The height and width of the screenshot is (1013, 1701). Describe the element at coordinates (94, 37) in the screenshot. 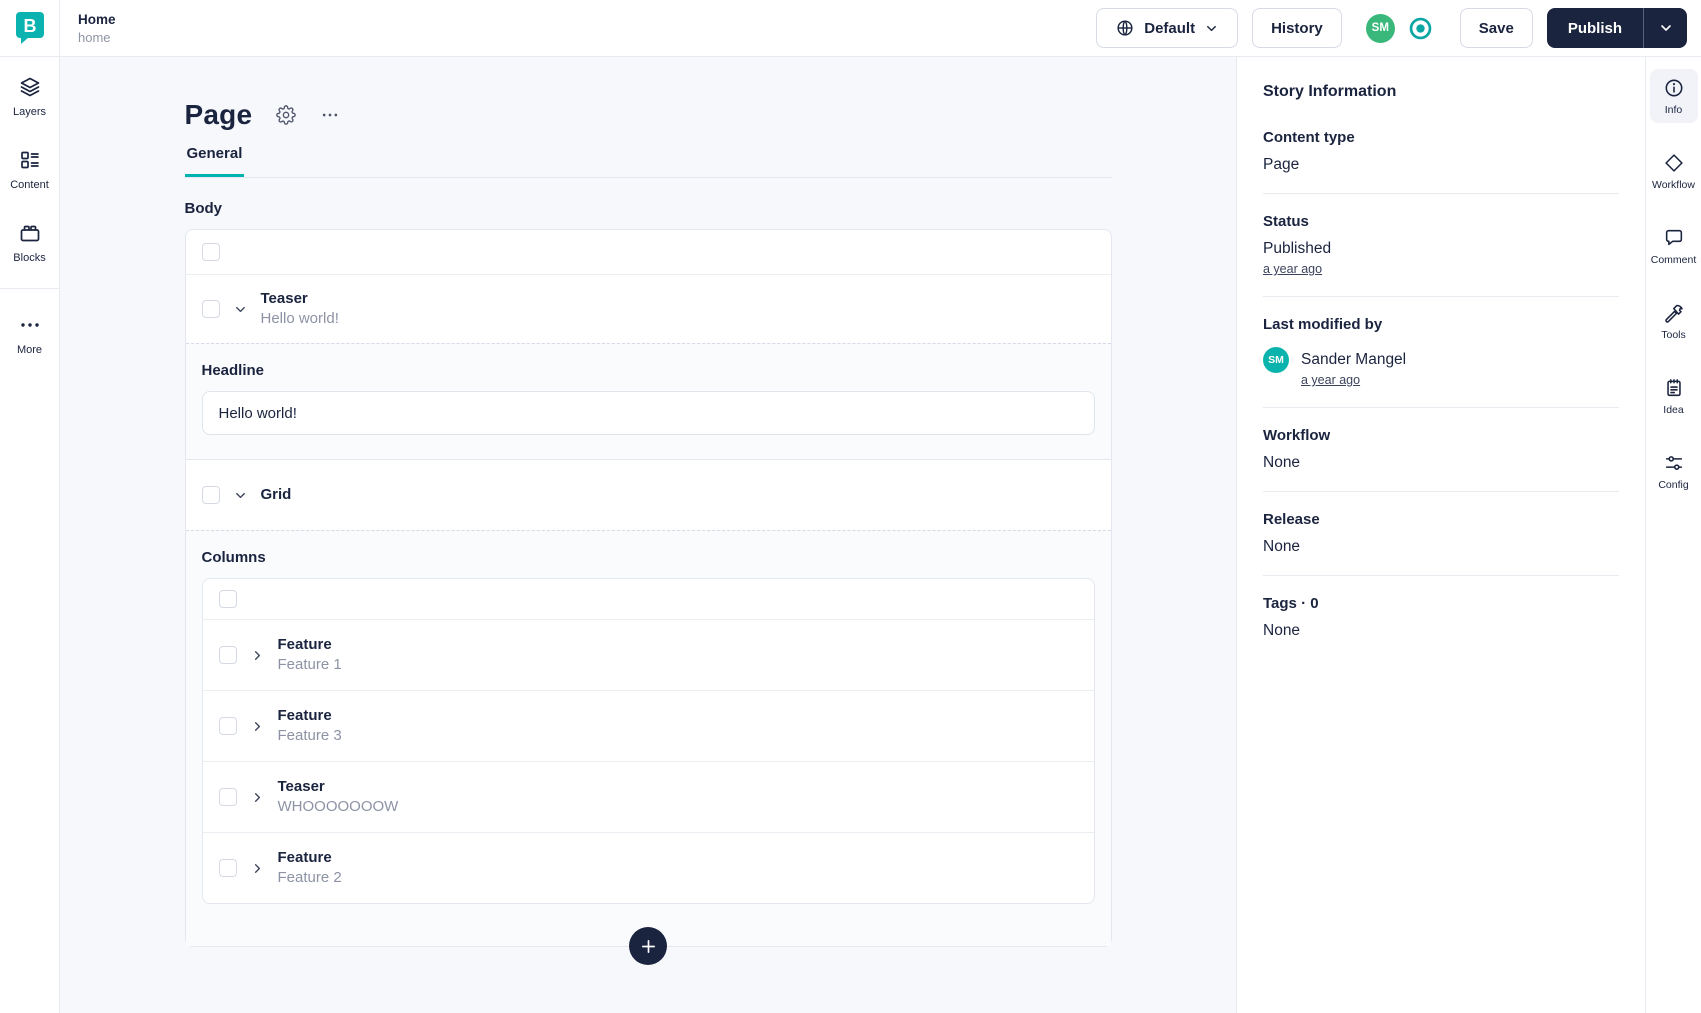

I see `story-slug: home` at that location.